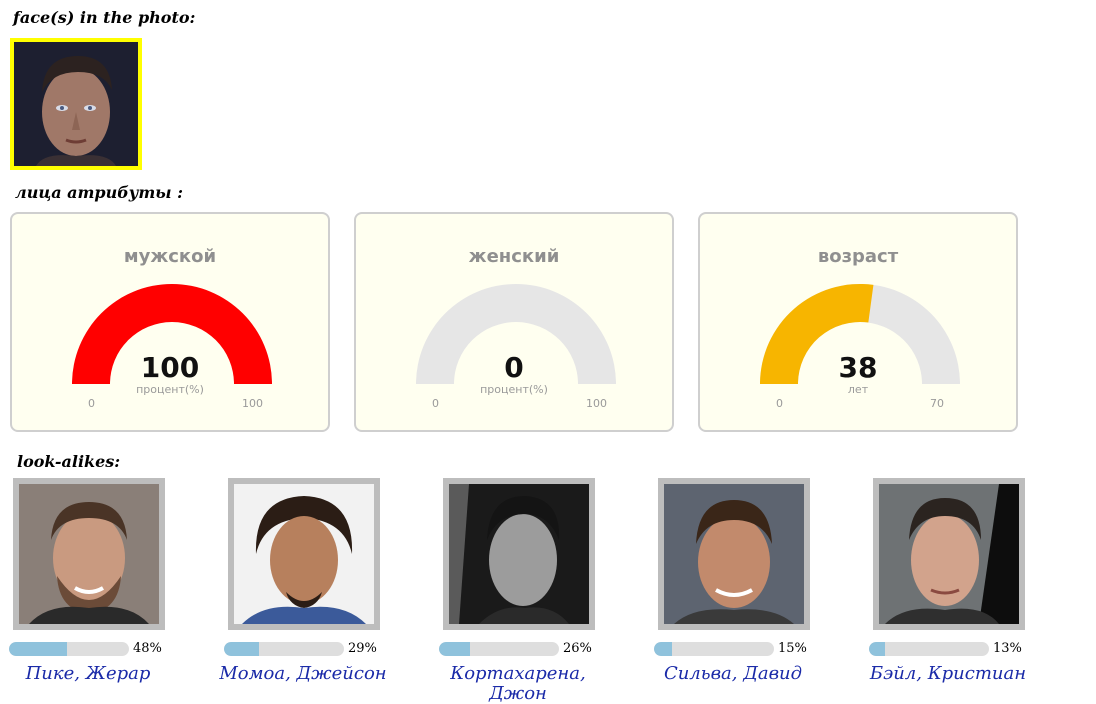 This screenshot has height=704, width=1096. Describe the element at coordinates (577, 648) in the screenshot. I see `similarity-percent: 26%` at that location.